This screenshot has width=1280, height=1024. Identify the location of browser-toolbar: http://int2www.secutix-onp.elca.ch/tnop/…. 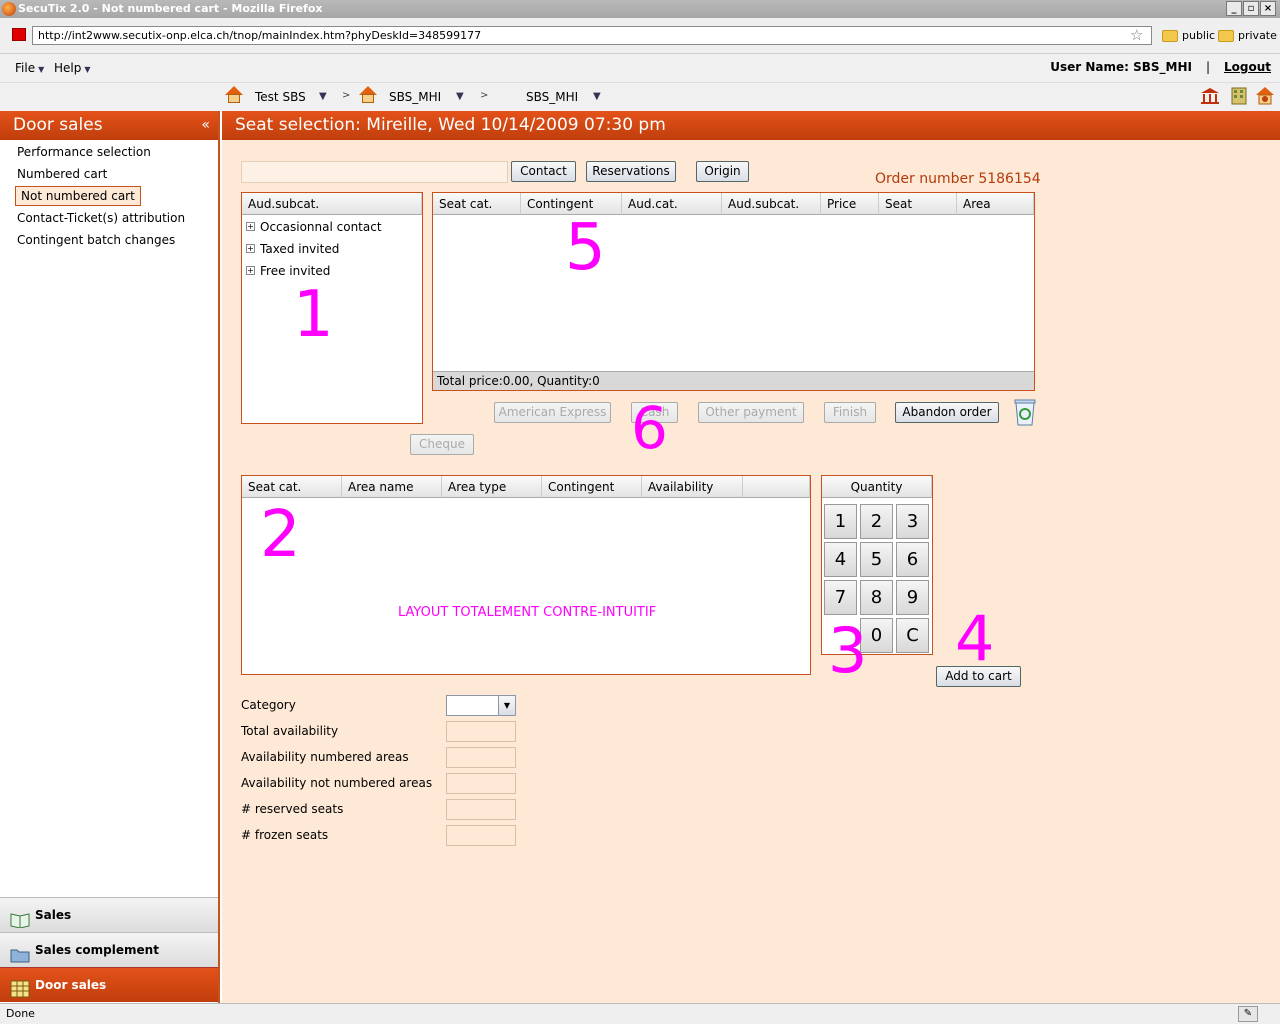
(640, 36).